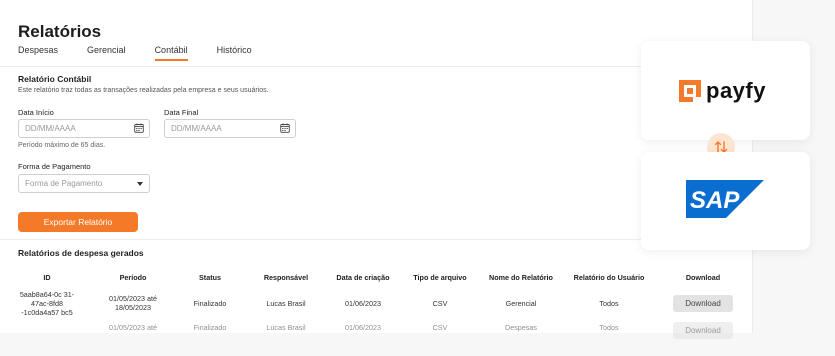 The image size is (835, 356). I want to click on col-header-responsible: Responsável, so click(286, 277).